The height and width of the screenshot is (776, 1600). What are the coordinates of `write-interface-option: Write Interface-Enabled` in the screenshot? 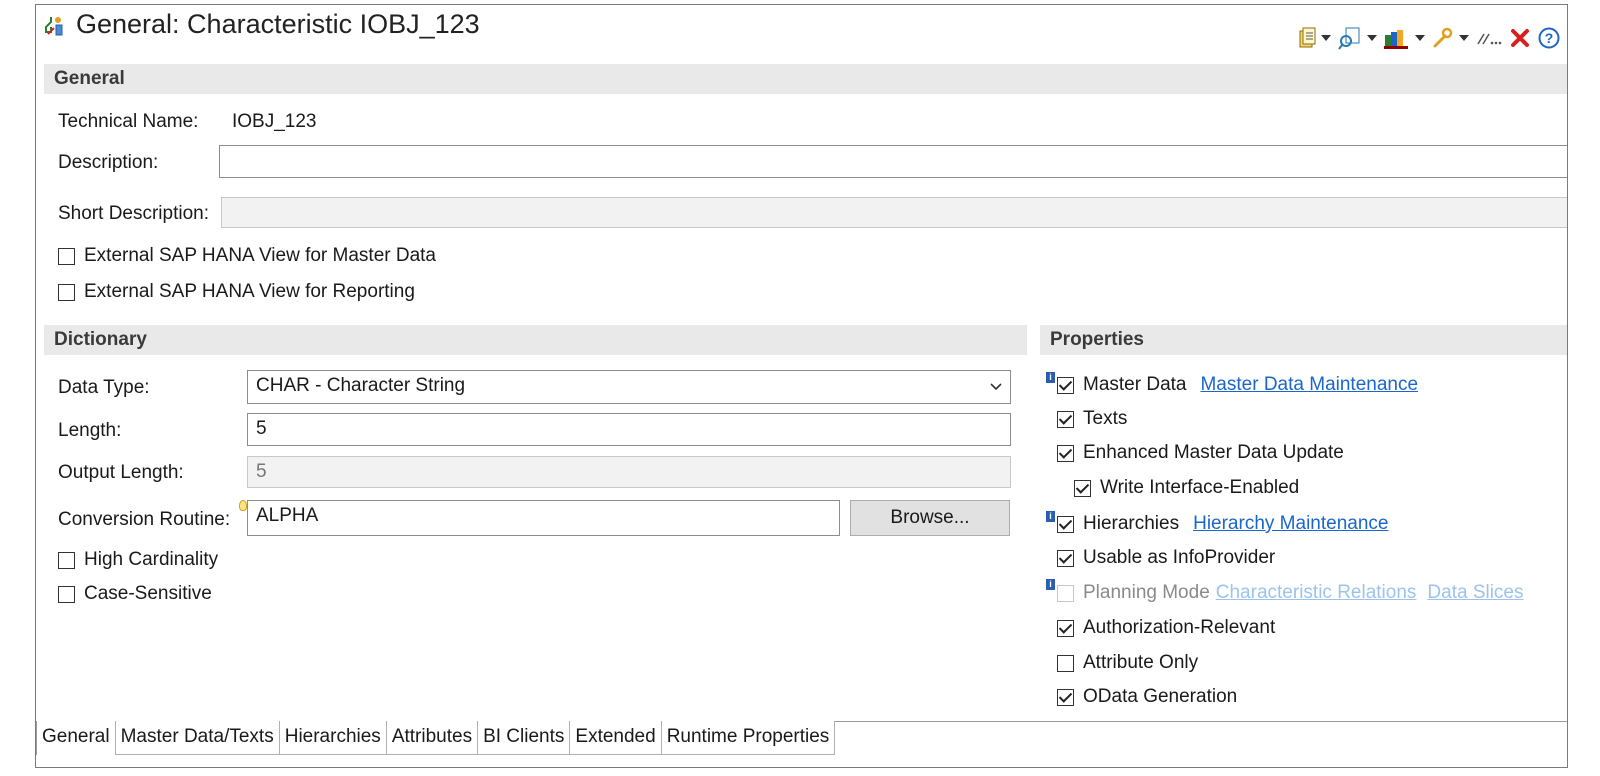 It's located at (1186, 488).